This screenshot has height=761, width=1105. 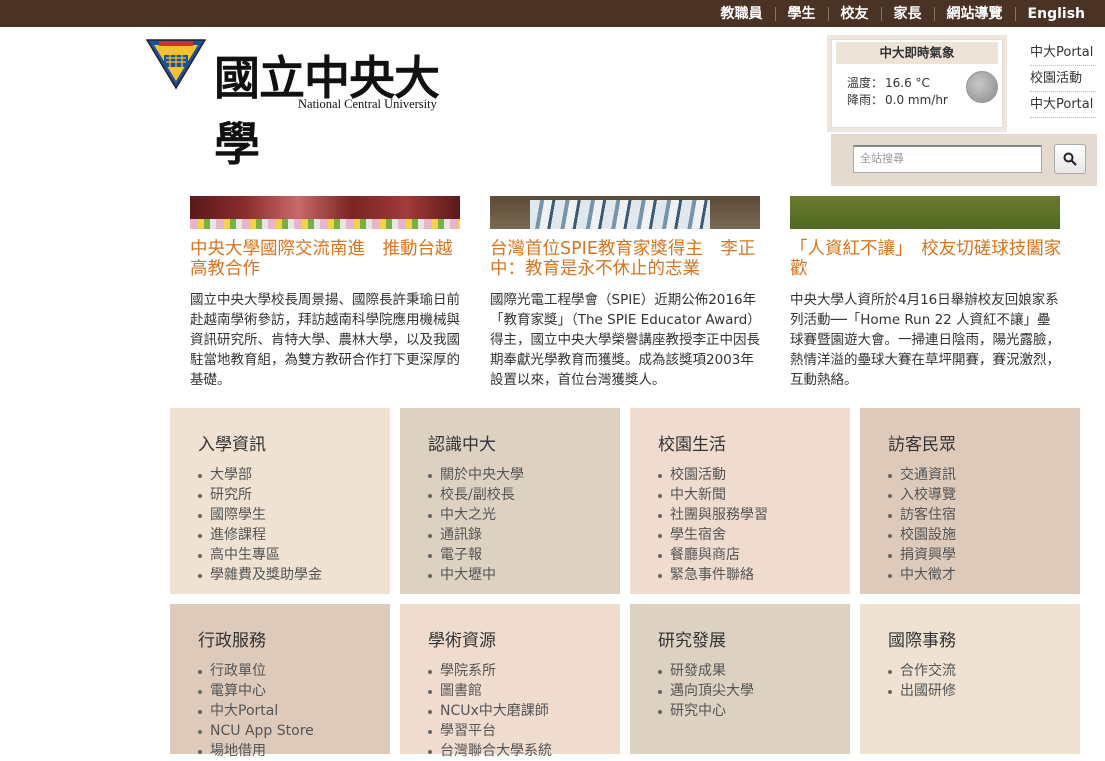 What do you see at coordinates (552, 13) in the screenshot?
I see `top-bar: 教職員 學生 校友 家長 網站導覽 English` at bounding box center [552, 13].